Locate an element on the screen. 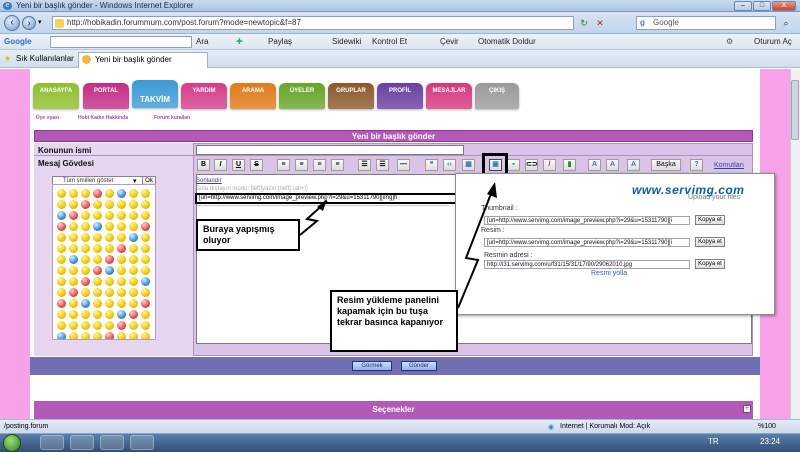 The width and height of the screenshot is (800, 452). nav-tab-home: ANASAYFA is located at coordinates (56, 96).